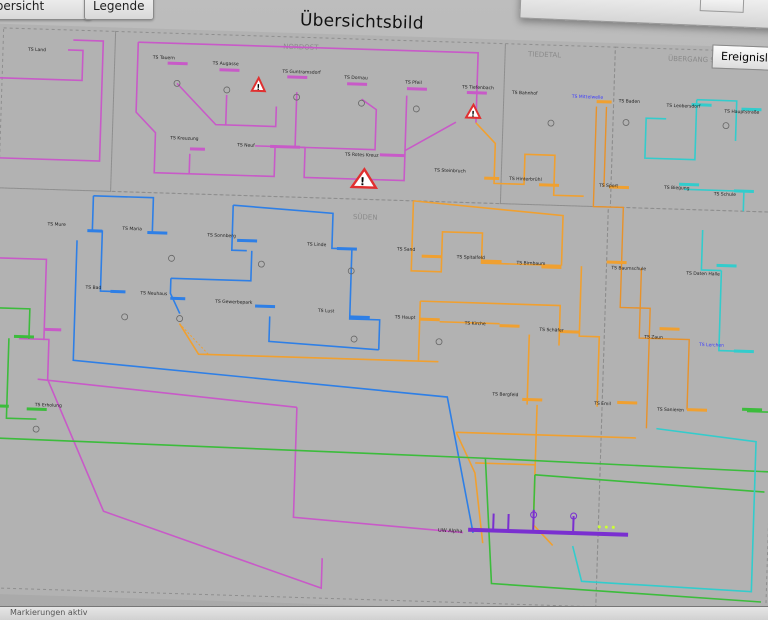  Describe the element at coordinates (711, 345) in the screenshot. I see `label-lerchen: TS Lerchen` at that location.